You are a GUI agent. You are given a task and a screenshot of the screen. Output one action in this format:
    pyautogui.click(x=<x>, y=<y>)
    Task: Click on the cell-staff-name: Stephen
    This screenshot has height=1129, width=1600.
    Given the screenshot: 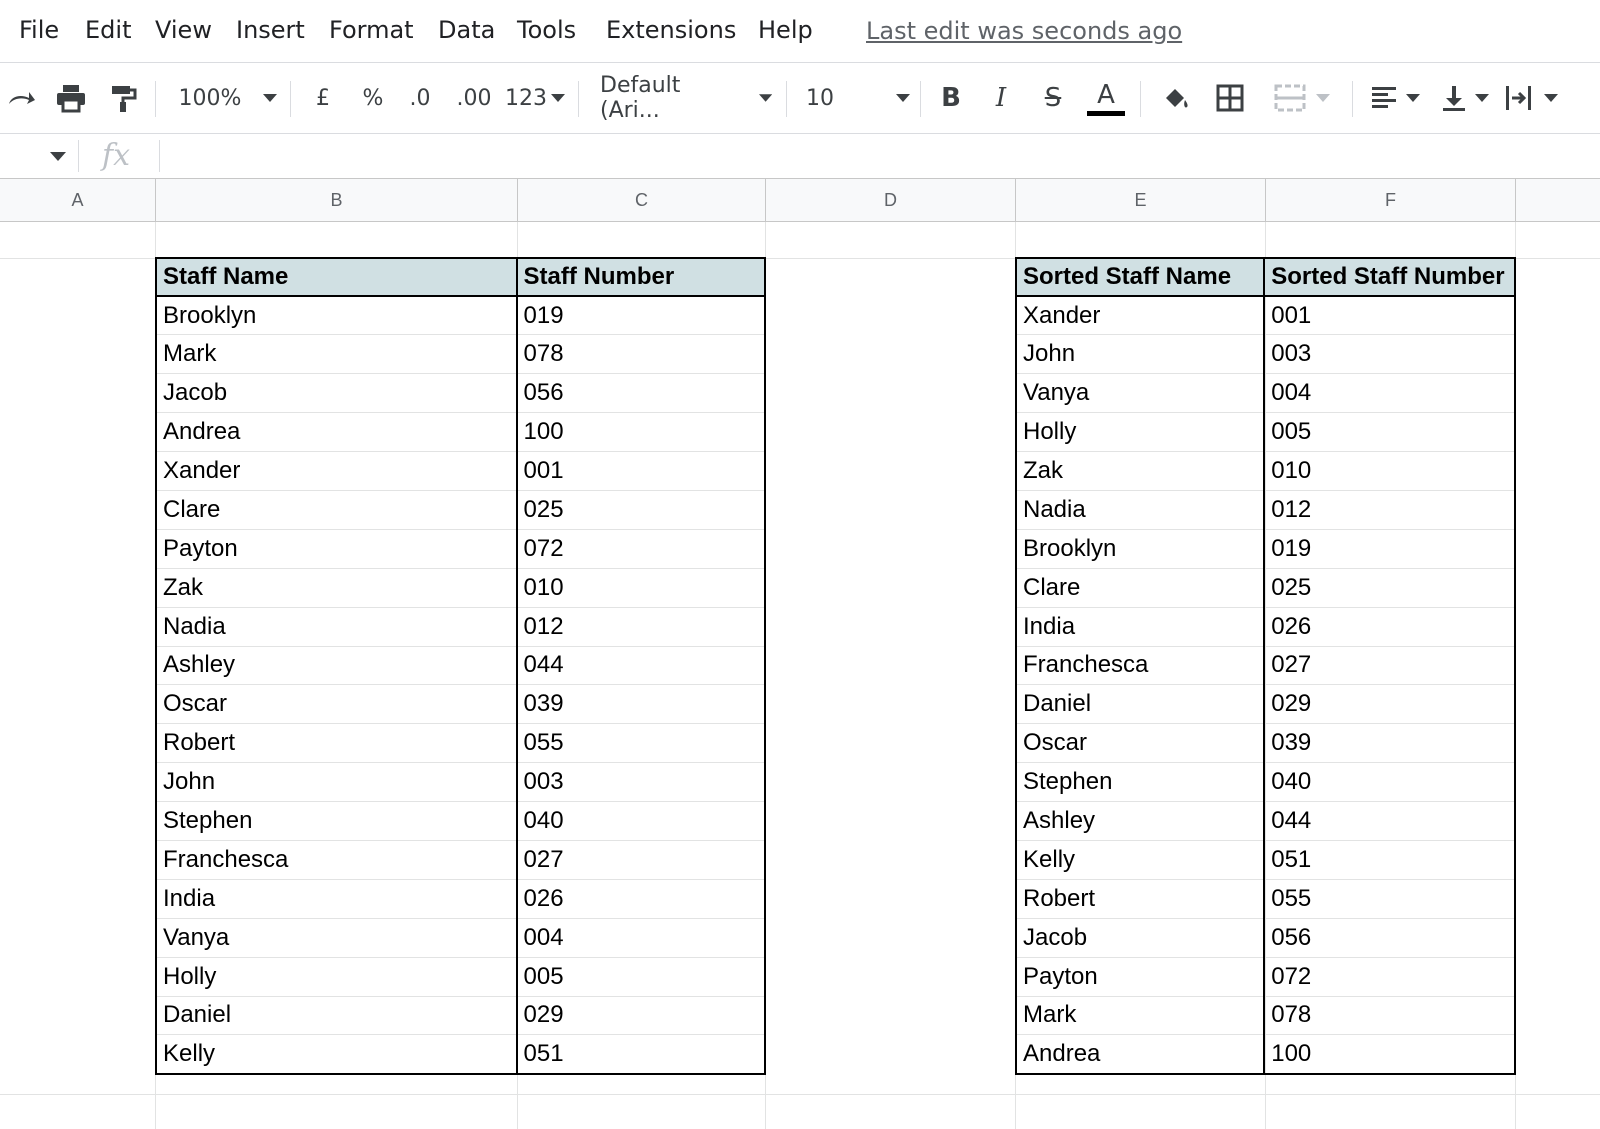 What is the action you would take?
    pyautogui.click(x=1140, y=782)
    